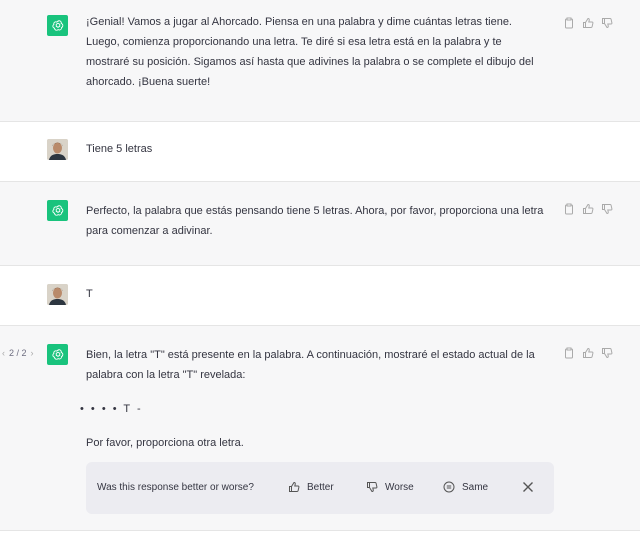 This screenshot has height=533, width=640. I want to click on user-message: T, so click(320, 296).